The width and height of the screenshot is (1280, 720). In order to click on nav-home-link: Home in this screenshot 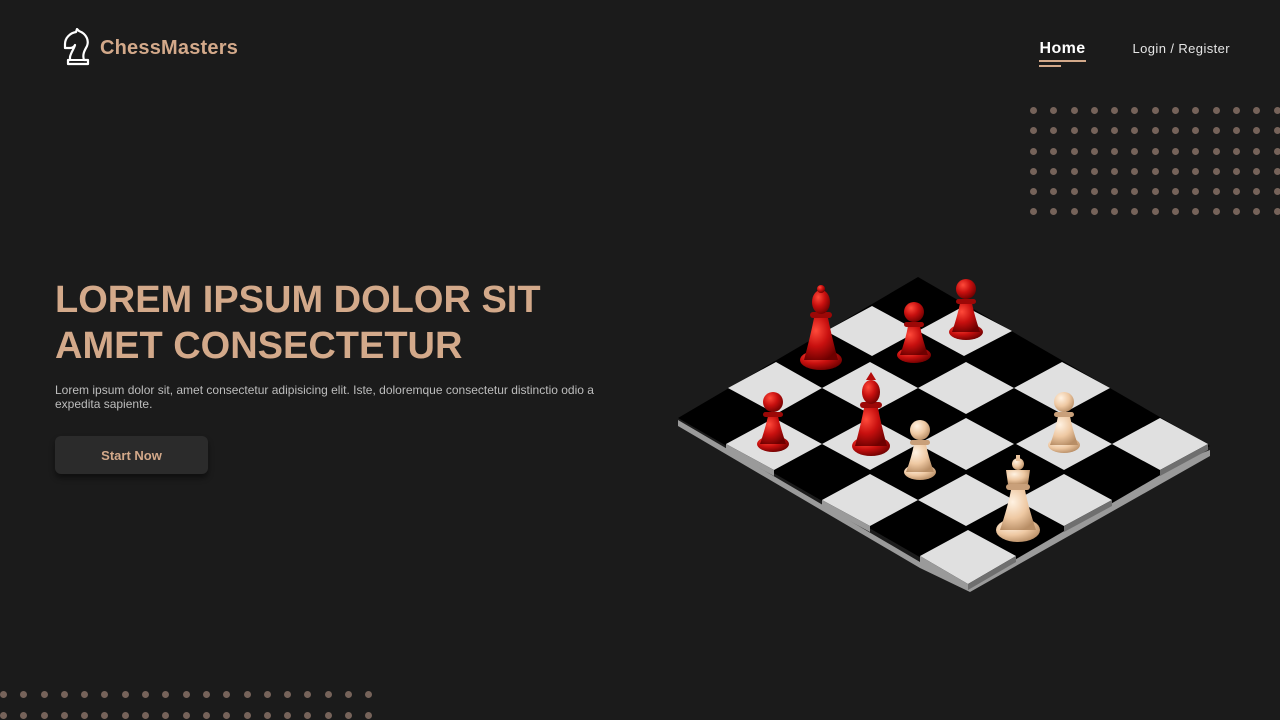, I will do `click(1062, 53)`.